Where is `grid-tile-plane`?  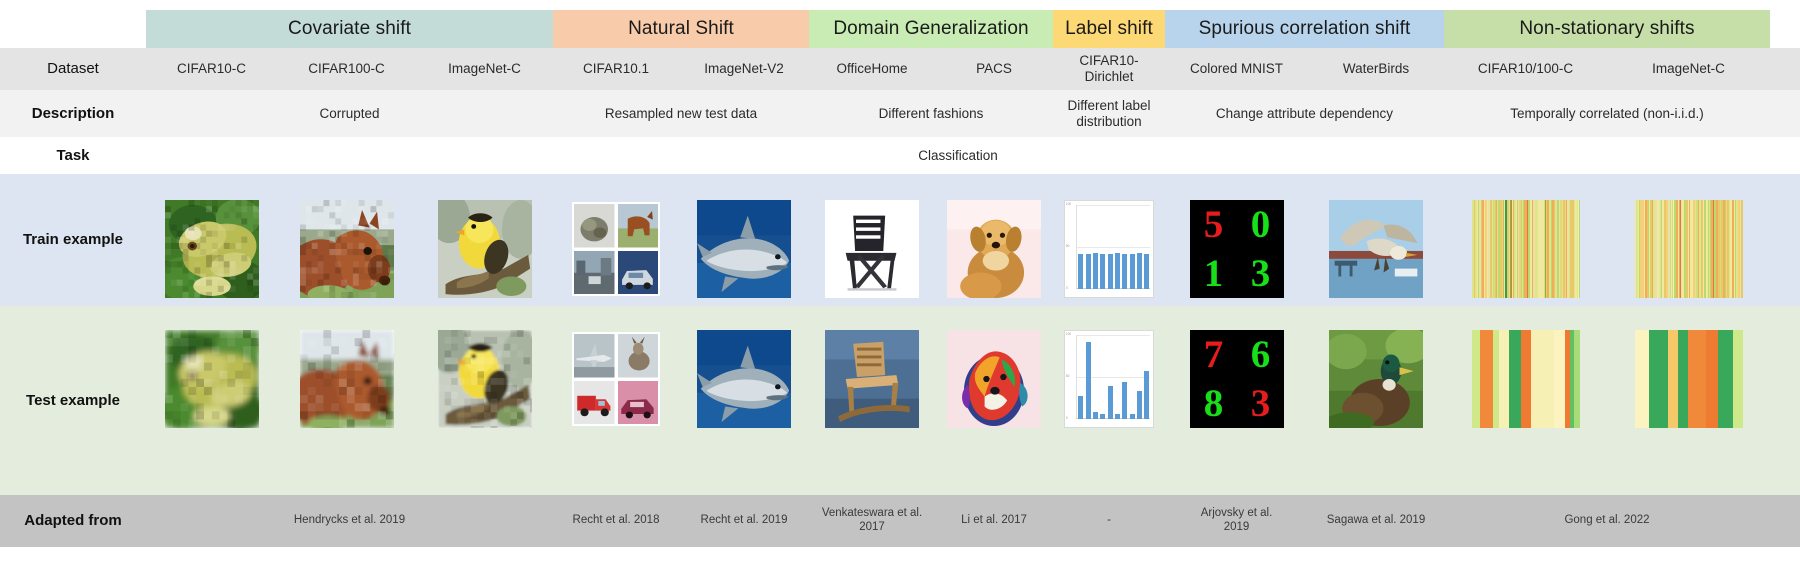 grid-tile-plane is located at coordinates (594, 356).